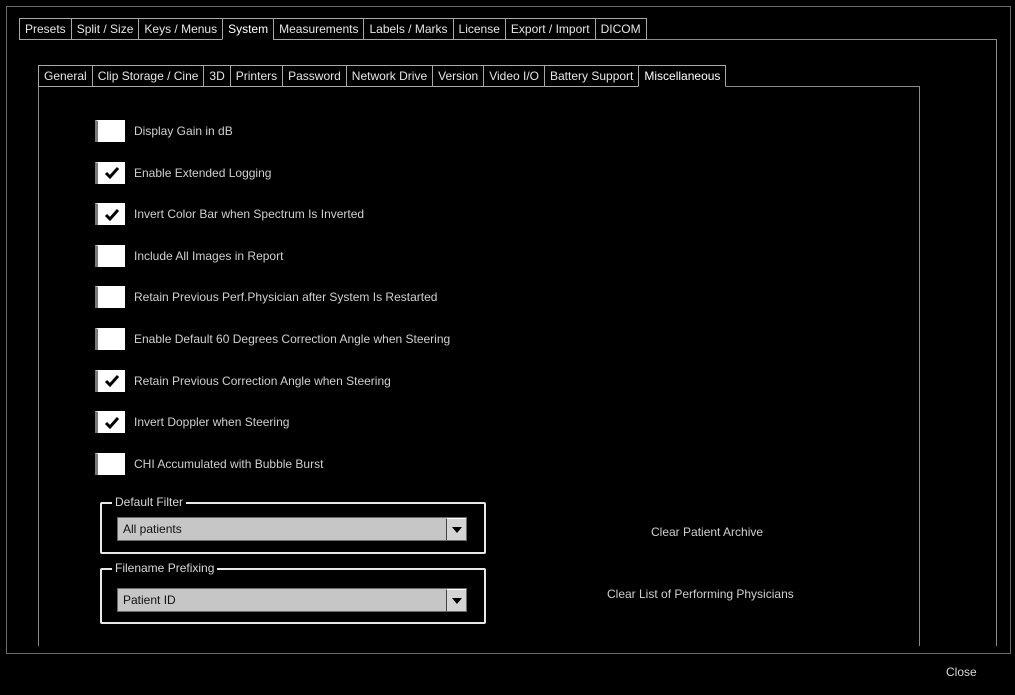  I want to click on tab-export-import: Export / Import, so click(549, 29).